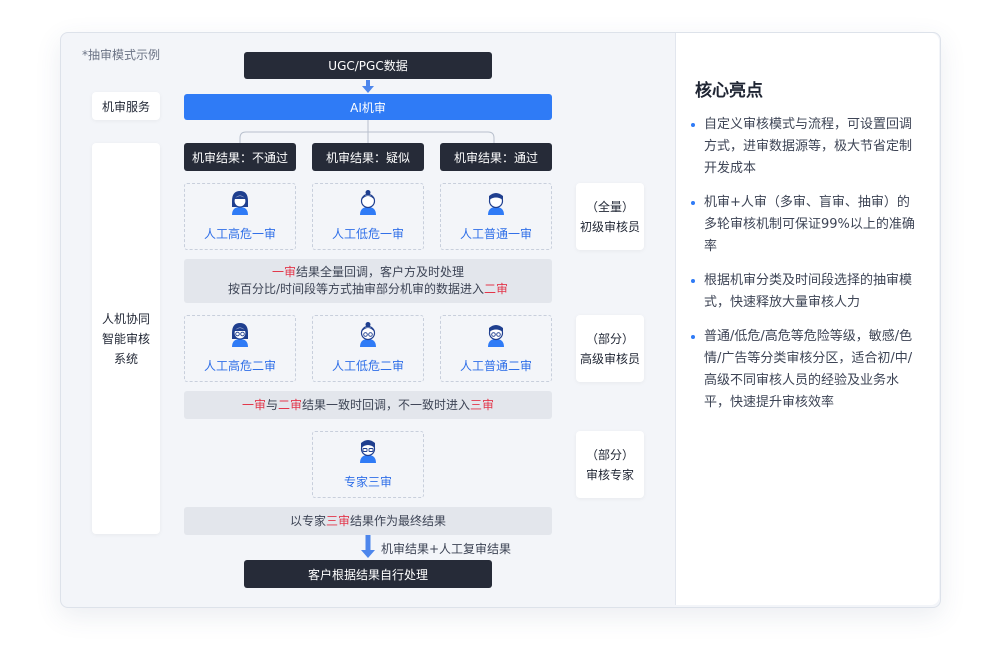  What do you see at coordinates (446, 549) in the screenshot?
I see `final-arrow-label: 机审结果+人工复审结果` at bounding box center [446, 549].